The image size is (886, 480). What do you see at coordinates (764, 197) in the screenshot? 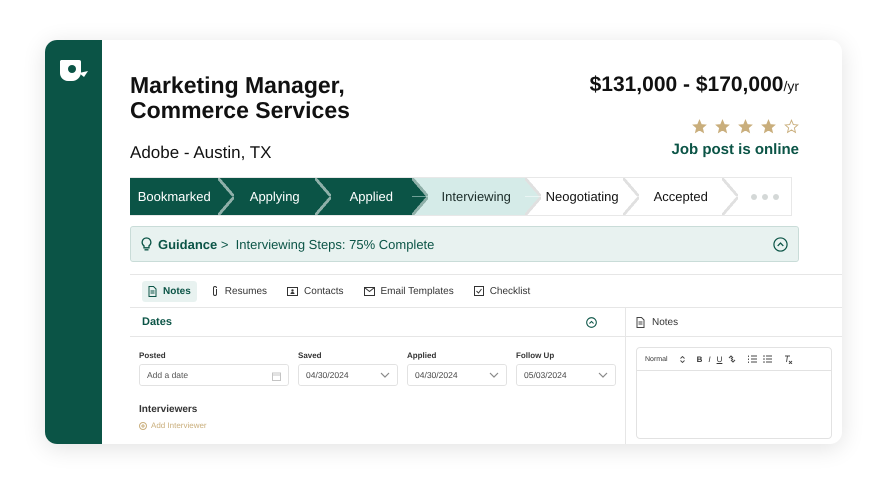
I see `more-icon` at bounding box center [764, 197].